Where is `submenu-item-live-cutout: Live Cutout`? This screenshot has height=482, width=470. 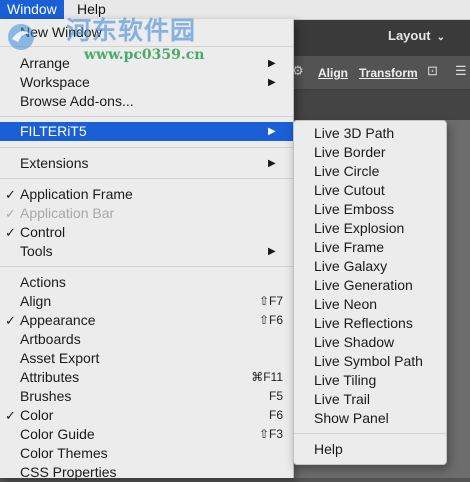
submenu-item-live-cutout: Live Cutout is located at coordinates (370, 190).